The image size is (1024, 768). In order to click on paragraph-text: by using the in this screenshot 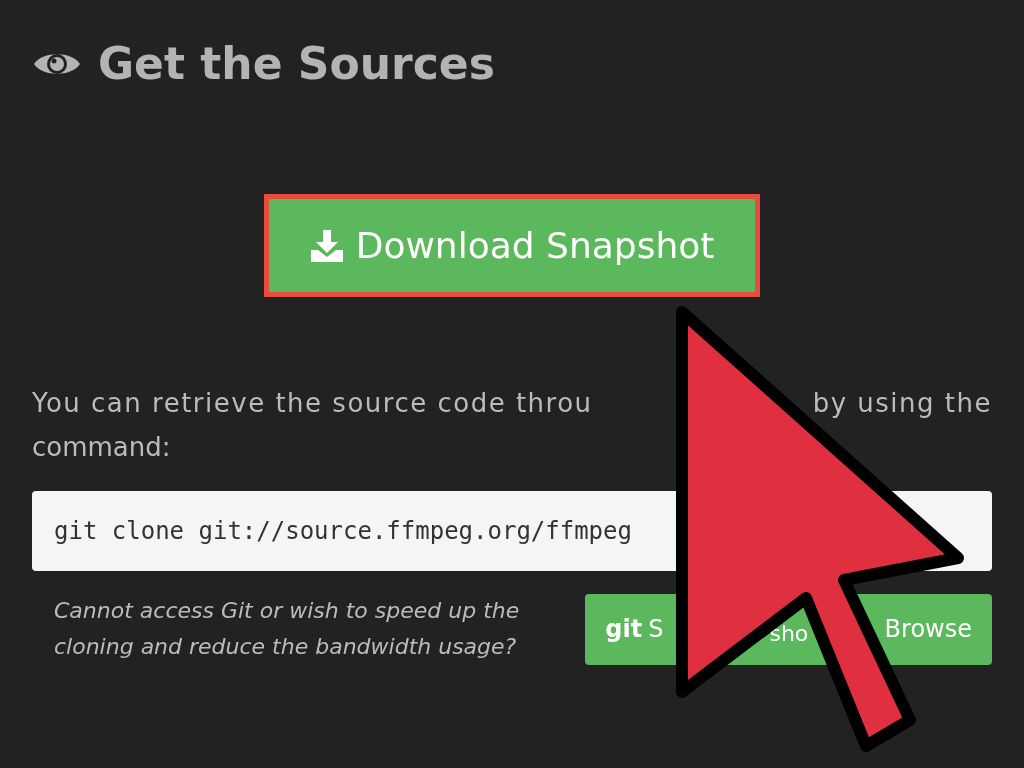, I will do `click(902, 403)`.